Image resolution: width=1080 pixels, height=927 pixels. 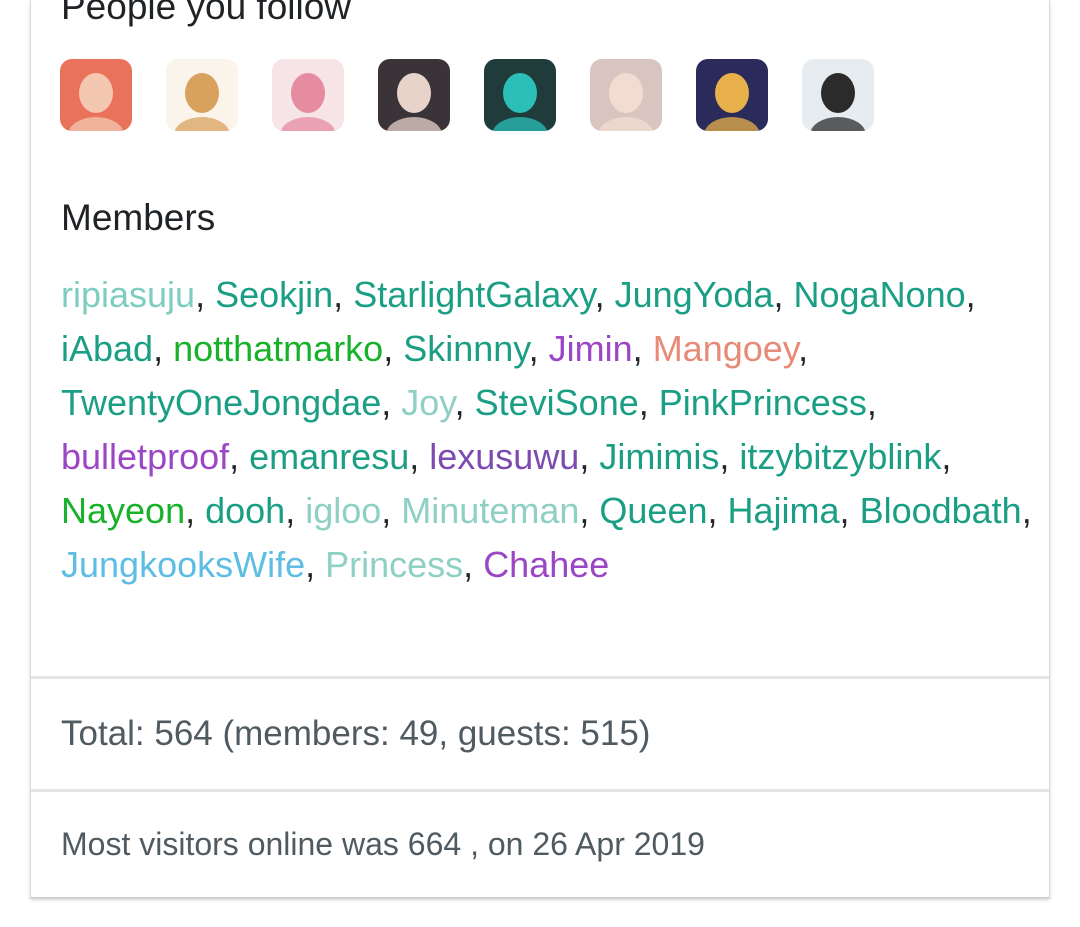 I want to click on anime-chibi-girl-avatar, so click(x=202, y=95).